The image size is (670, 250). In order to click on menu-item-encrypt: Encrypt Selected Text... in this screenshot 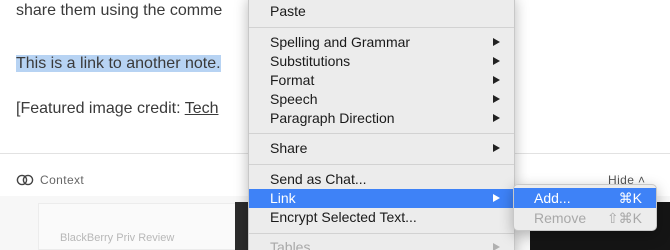, I will do `click(381, 217)`.